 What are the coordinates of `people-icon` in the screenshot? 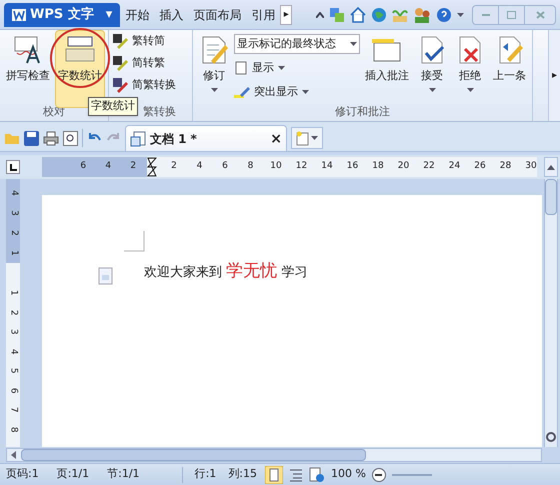 It's located at (422, 14).